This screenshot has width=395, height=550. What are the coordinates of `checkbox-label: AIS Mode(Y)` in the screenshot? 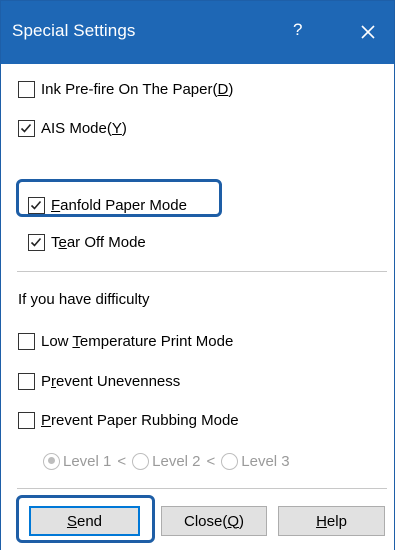 It's located at (84, 128).